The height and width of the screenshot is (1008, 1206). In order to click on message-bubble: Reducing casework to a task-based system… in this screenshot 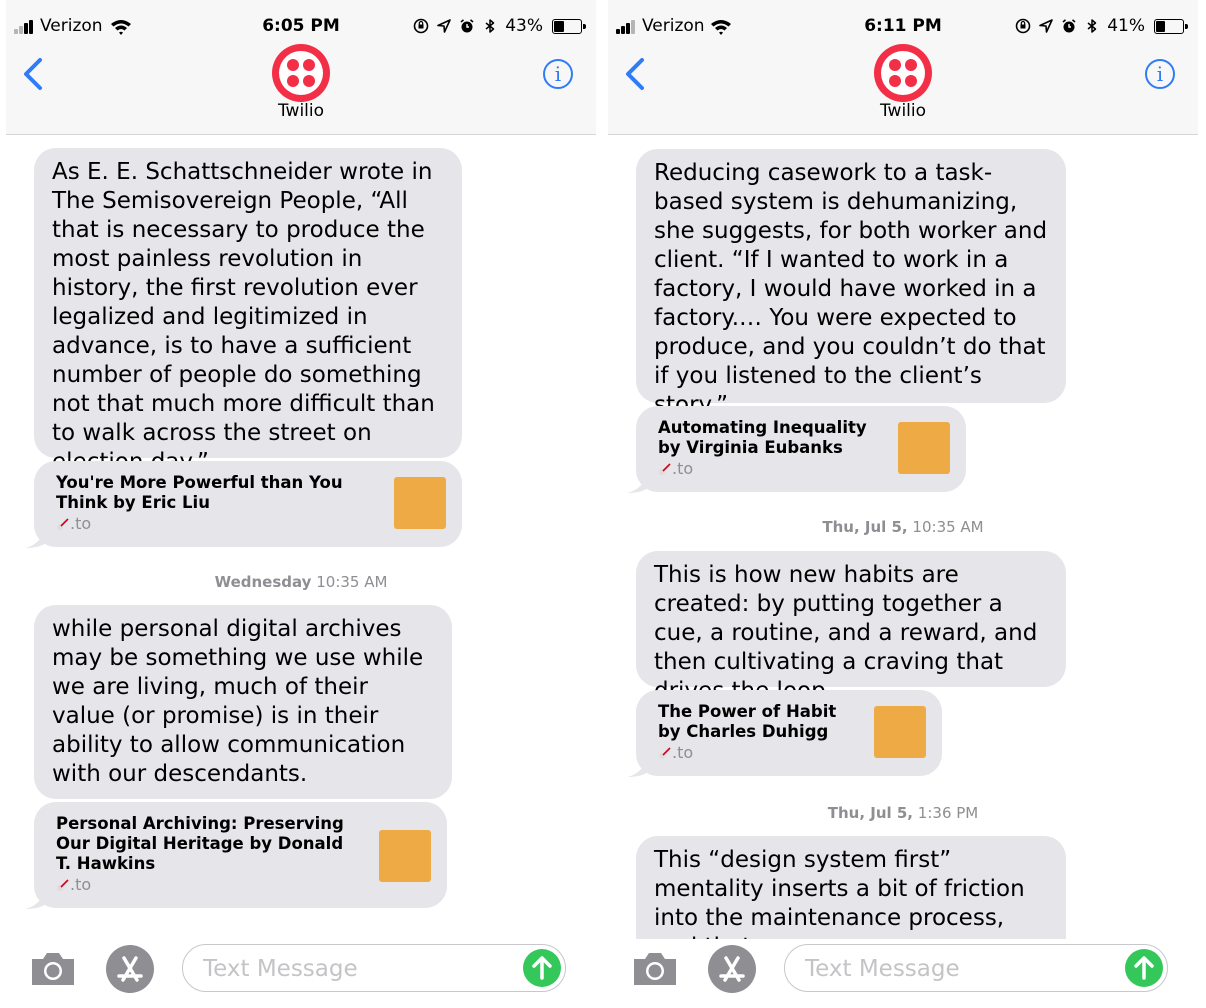, I will do `click(851, 283)`.